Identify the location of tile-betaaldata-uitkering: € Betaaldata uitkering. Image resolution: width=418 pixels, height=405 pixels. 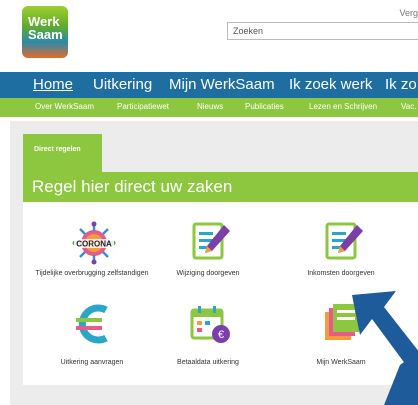
(208, 340).